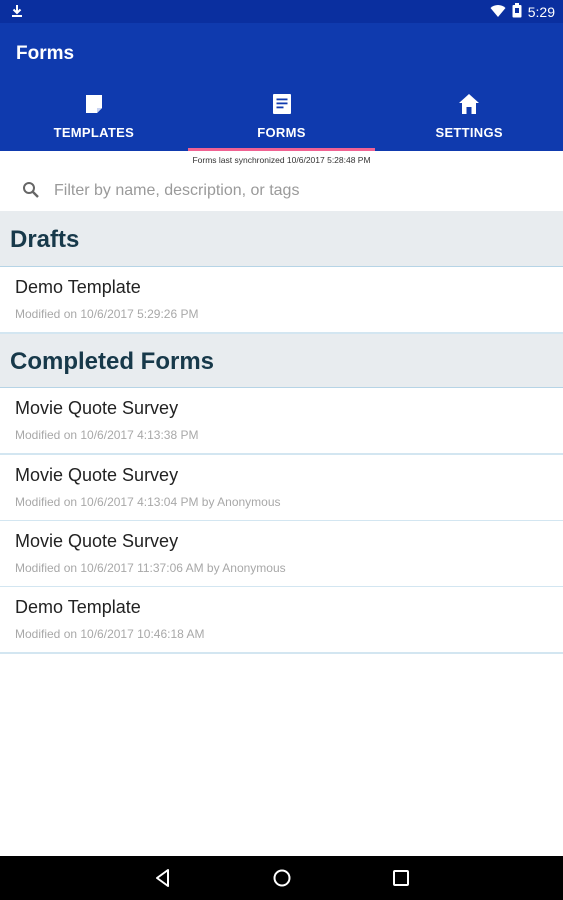  What do you see at coordinates (110, 634) in the screenshot?
I see `form-modified: Modified on 10/6/2017 10:46:18 AM` at bounding box center [110, 634].